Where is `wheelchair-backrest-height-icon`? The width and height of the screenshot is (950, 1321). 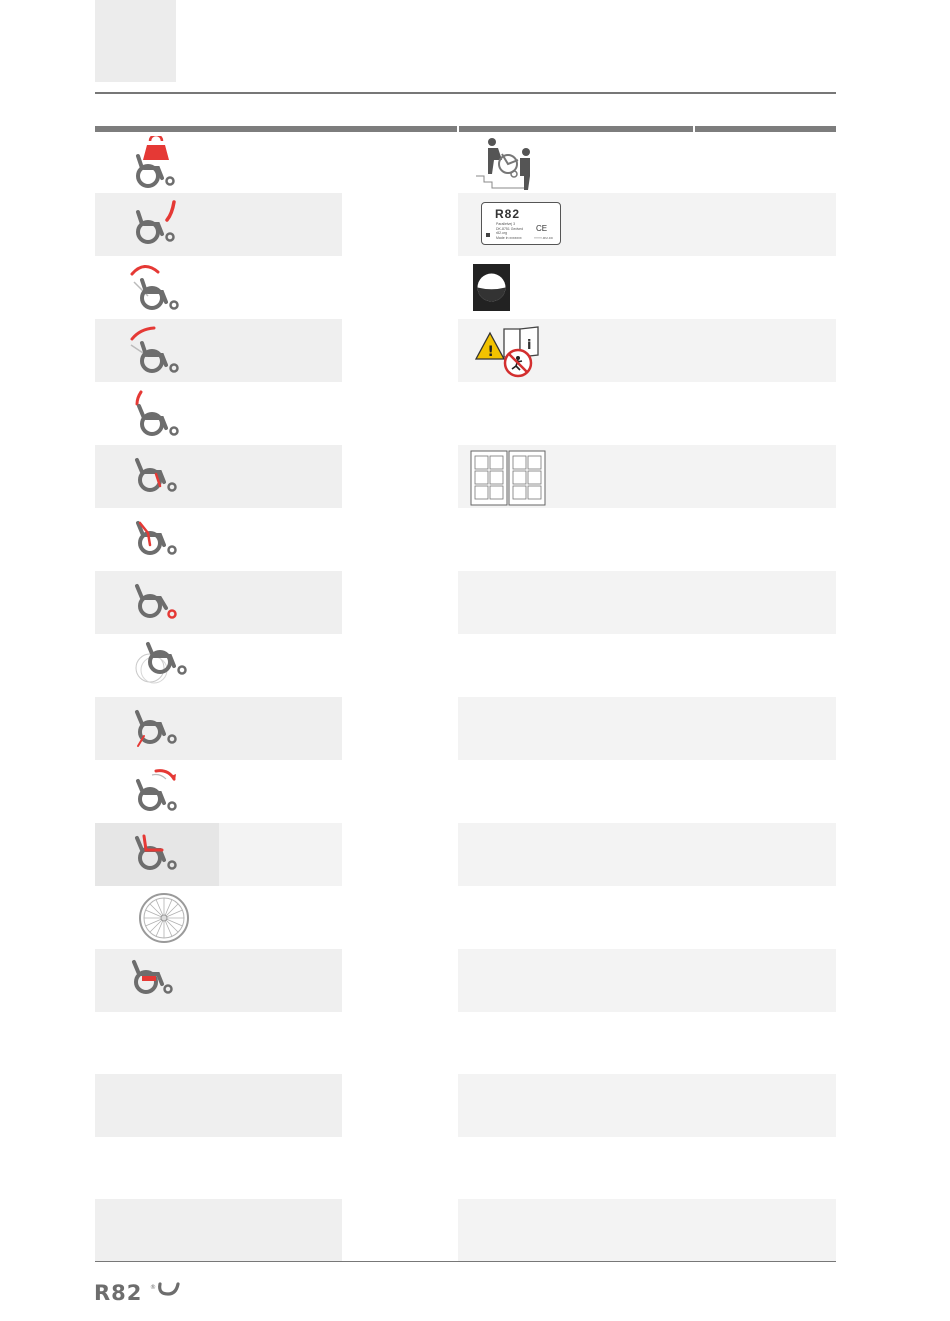 wheelchair-backrest-height-icon is located at coordinates (157, 413).